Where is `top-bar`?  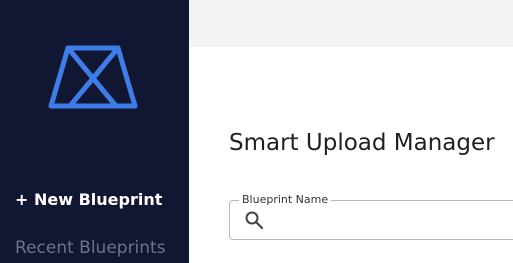
top-bar is located at coordinates (351, 23).